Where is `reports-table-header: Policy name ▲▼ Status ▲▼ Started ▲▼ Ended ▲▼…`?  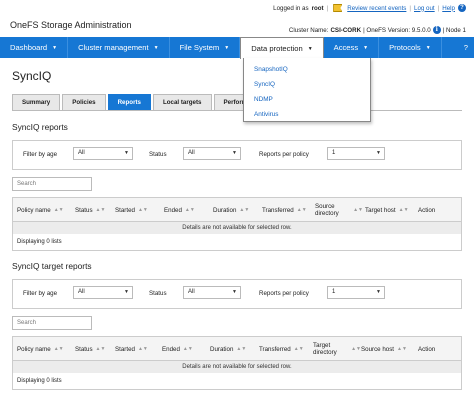 reports-table-header: Policy name ▲▼ Status ▲▼ Started ▲▼ Ended ▲▼… is located at coordinates (237, 210).